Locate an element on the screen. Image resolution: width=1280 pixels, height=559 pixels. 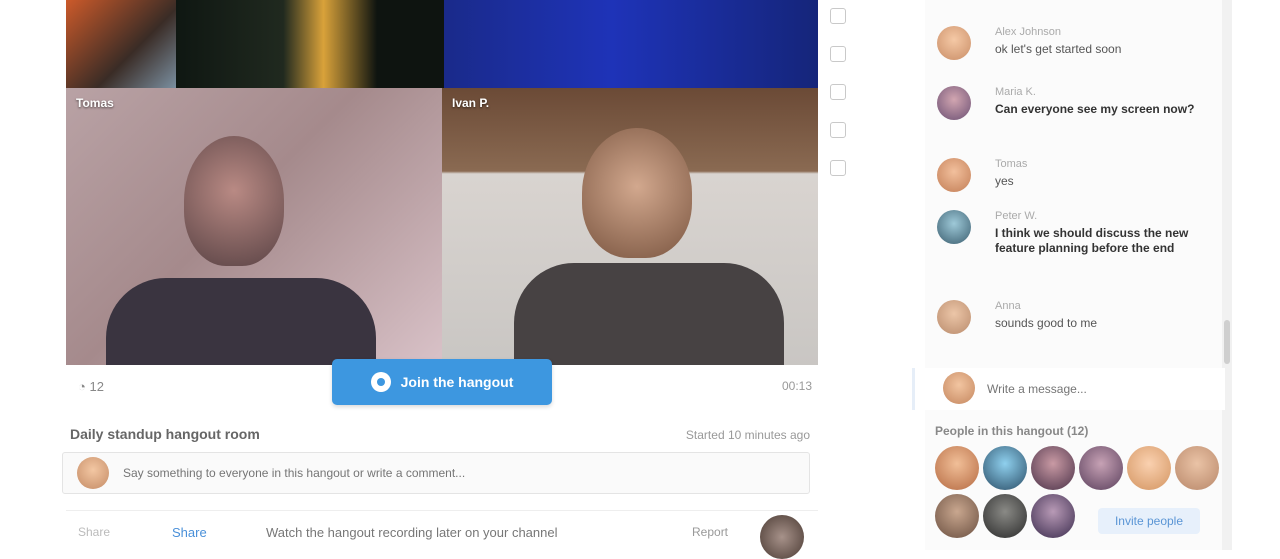
participant-name: Tomas is located at coordinates (95, 103).